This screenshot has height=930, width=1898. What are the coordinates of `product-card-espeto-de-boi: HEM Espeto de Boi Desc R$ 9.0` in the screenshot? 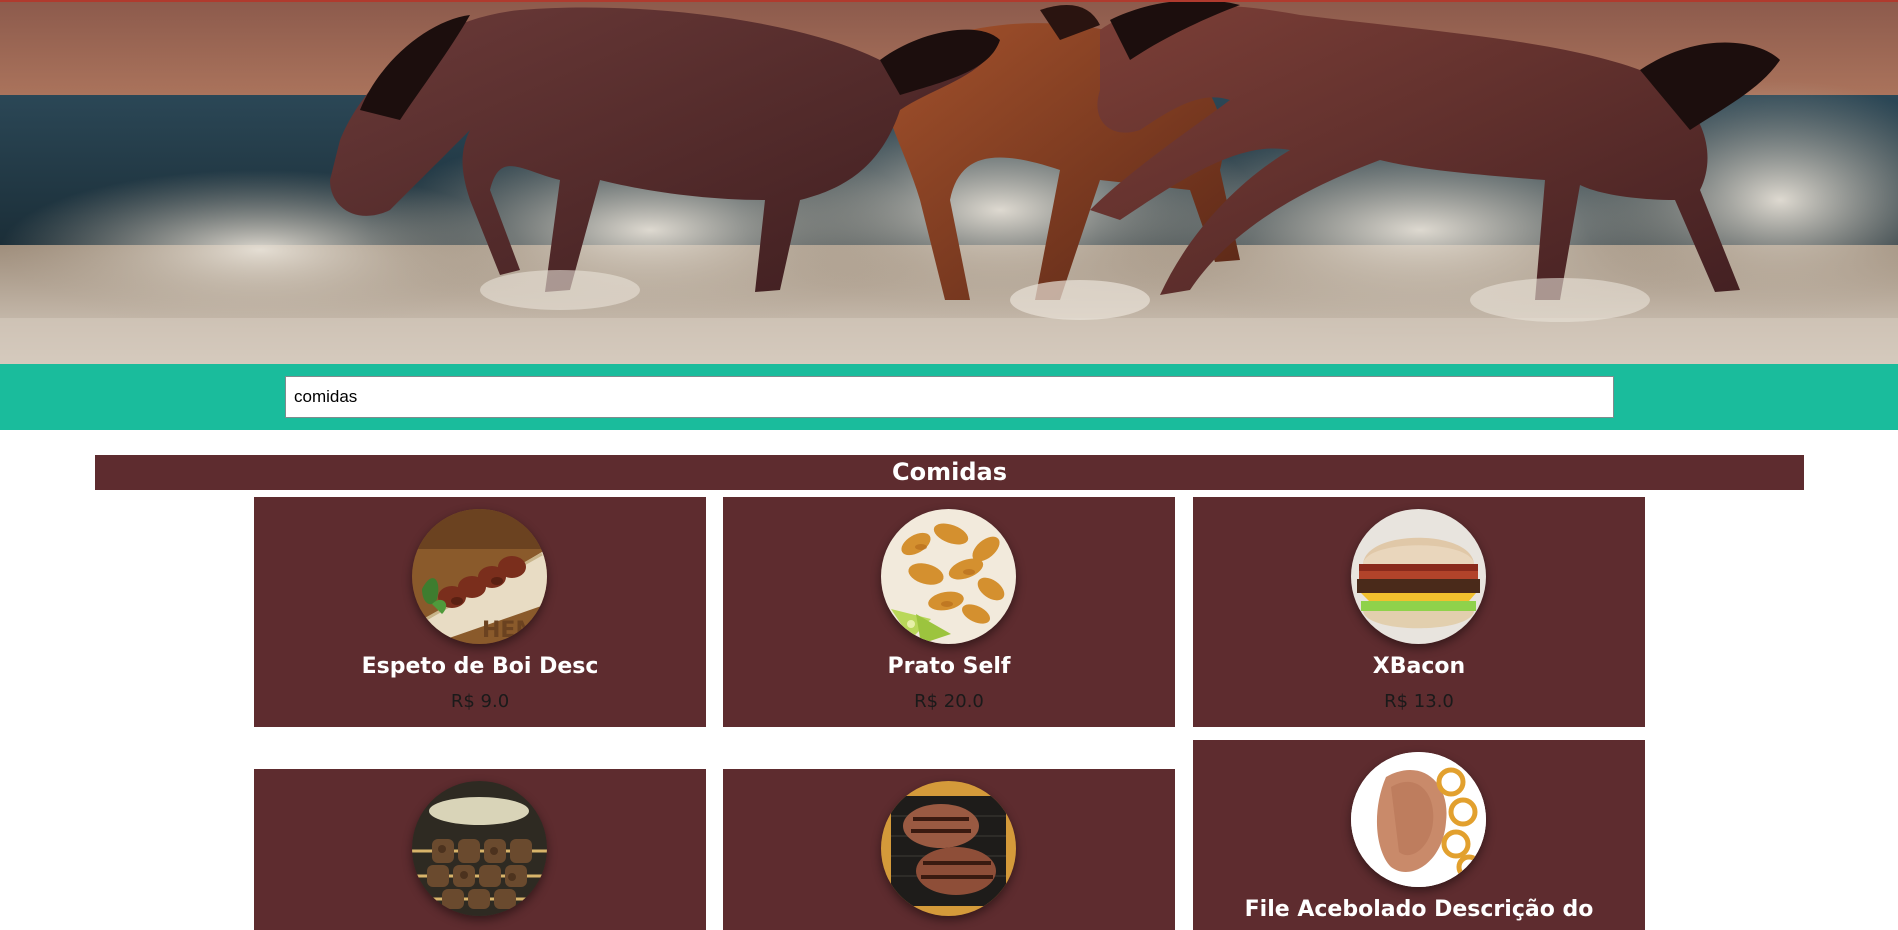 It's located at (480, 612).